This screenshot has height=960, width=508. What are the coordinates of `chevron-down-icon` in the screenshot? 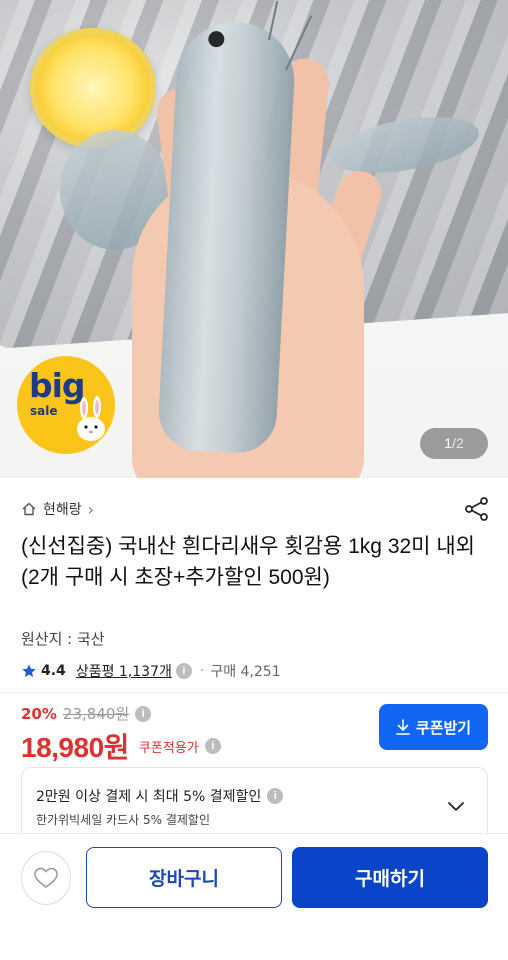 It's located at (456, 806).